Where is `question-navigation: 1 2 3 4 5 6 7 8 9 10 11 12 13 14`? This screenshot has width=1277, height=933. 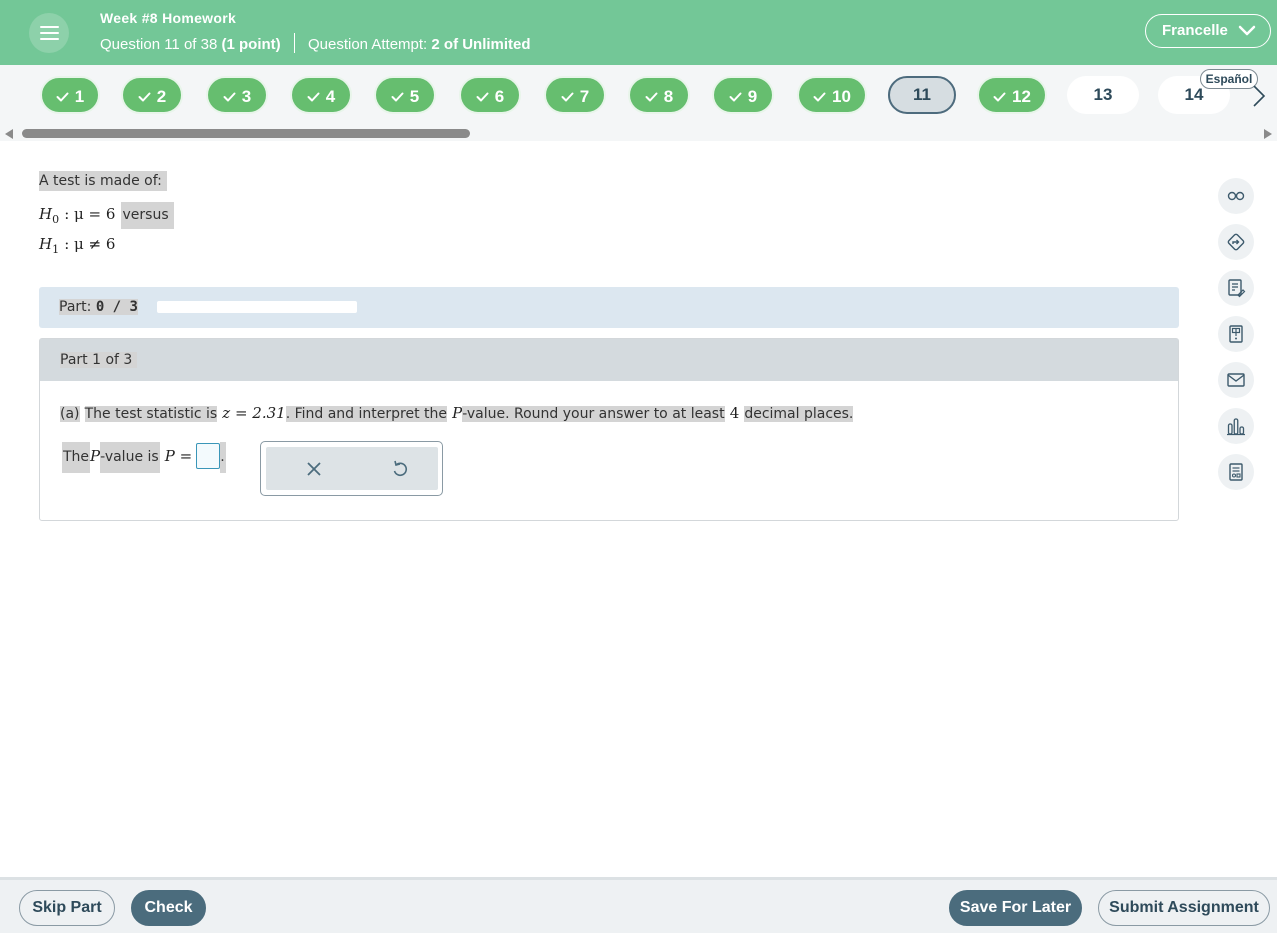 question-navigation: 1 2 3 4 5 6 7 8 9 10 11 12 13 14 is located at coordinates (638, 96).